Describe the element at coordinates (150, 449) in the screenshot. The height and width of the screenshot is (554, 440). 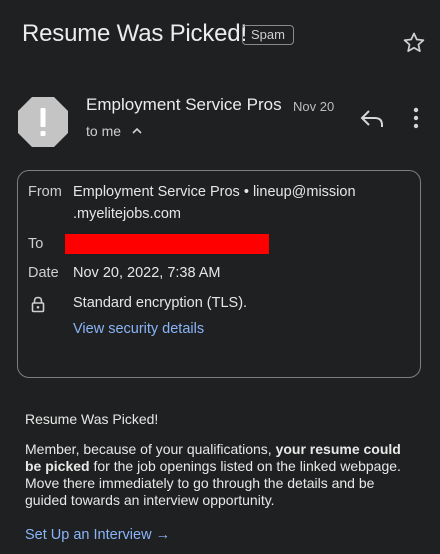
I see `body-text-start: Member, because of your qualifications,` at that location.